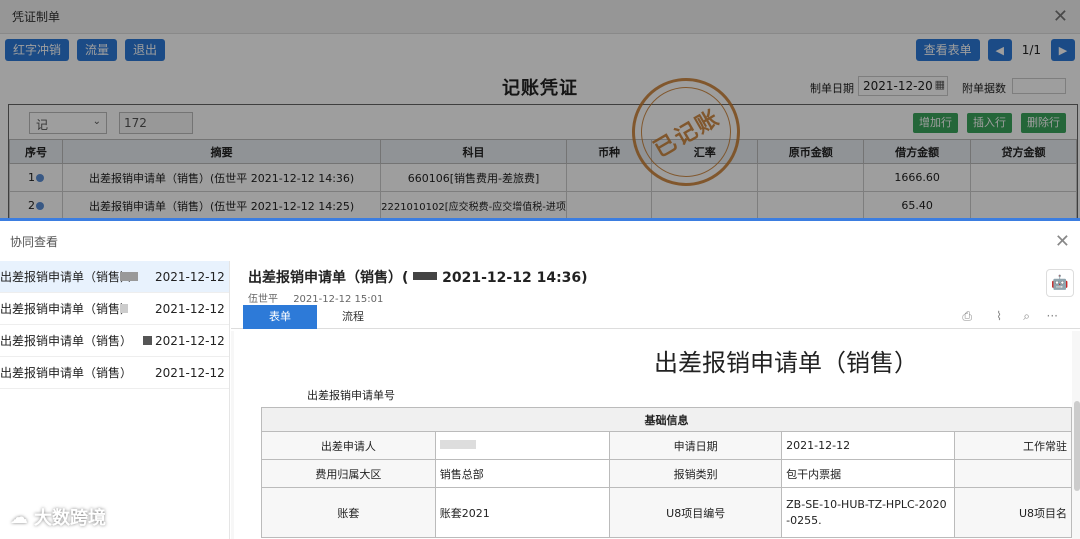  What do you see at coordinates (473, 177) in the screenshot?
I see `row-subject: 660106[销售费用-差旅费]` at bounding box center [473, 177].